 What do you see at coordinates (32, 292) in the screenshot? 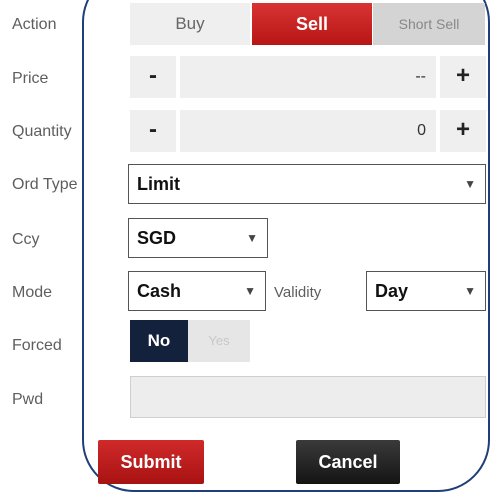
I see `mode-label: Mode` at bounding box center [32, 292].